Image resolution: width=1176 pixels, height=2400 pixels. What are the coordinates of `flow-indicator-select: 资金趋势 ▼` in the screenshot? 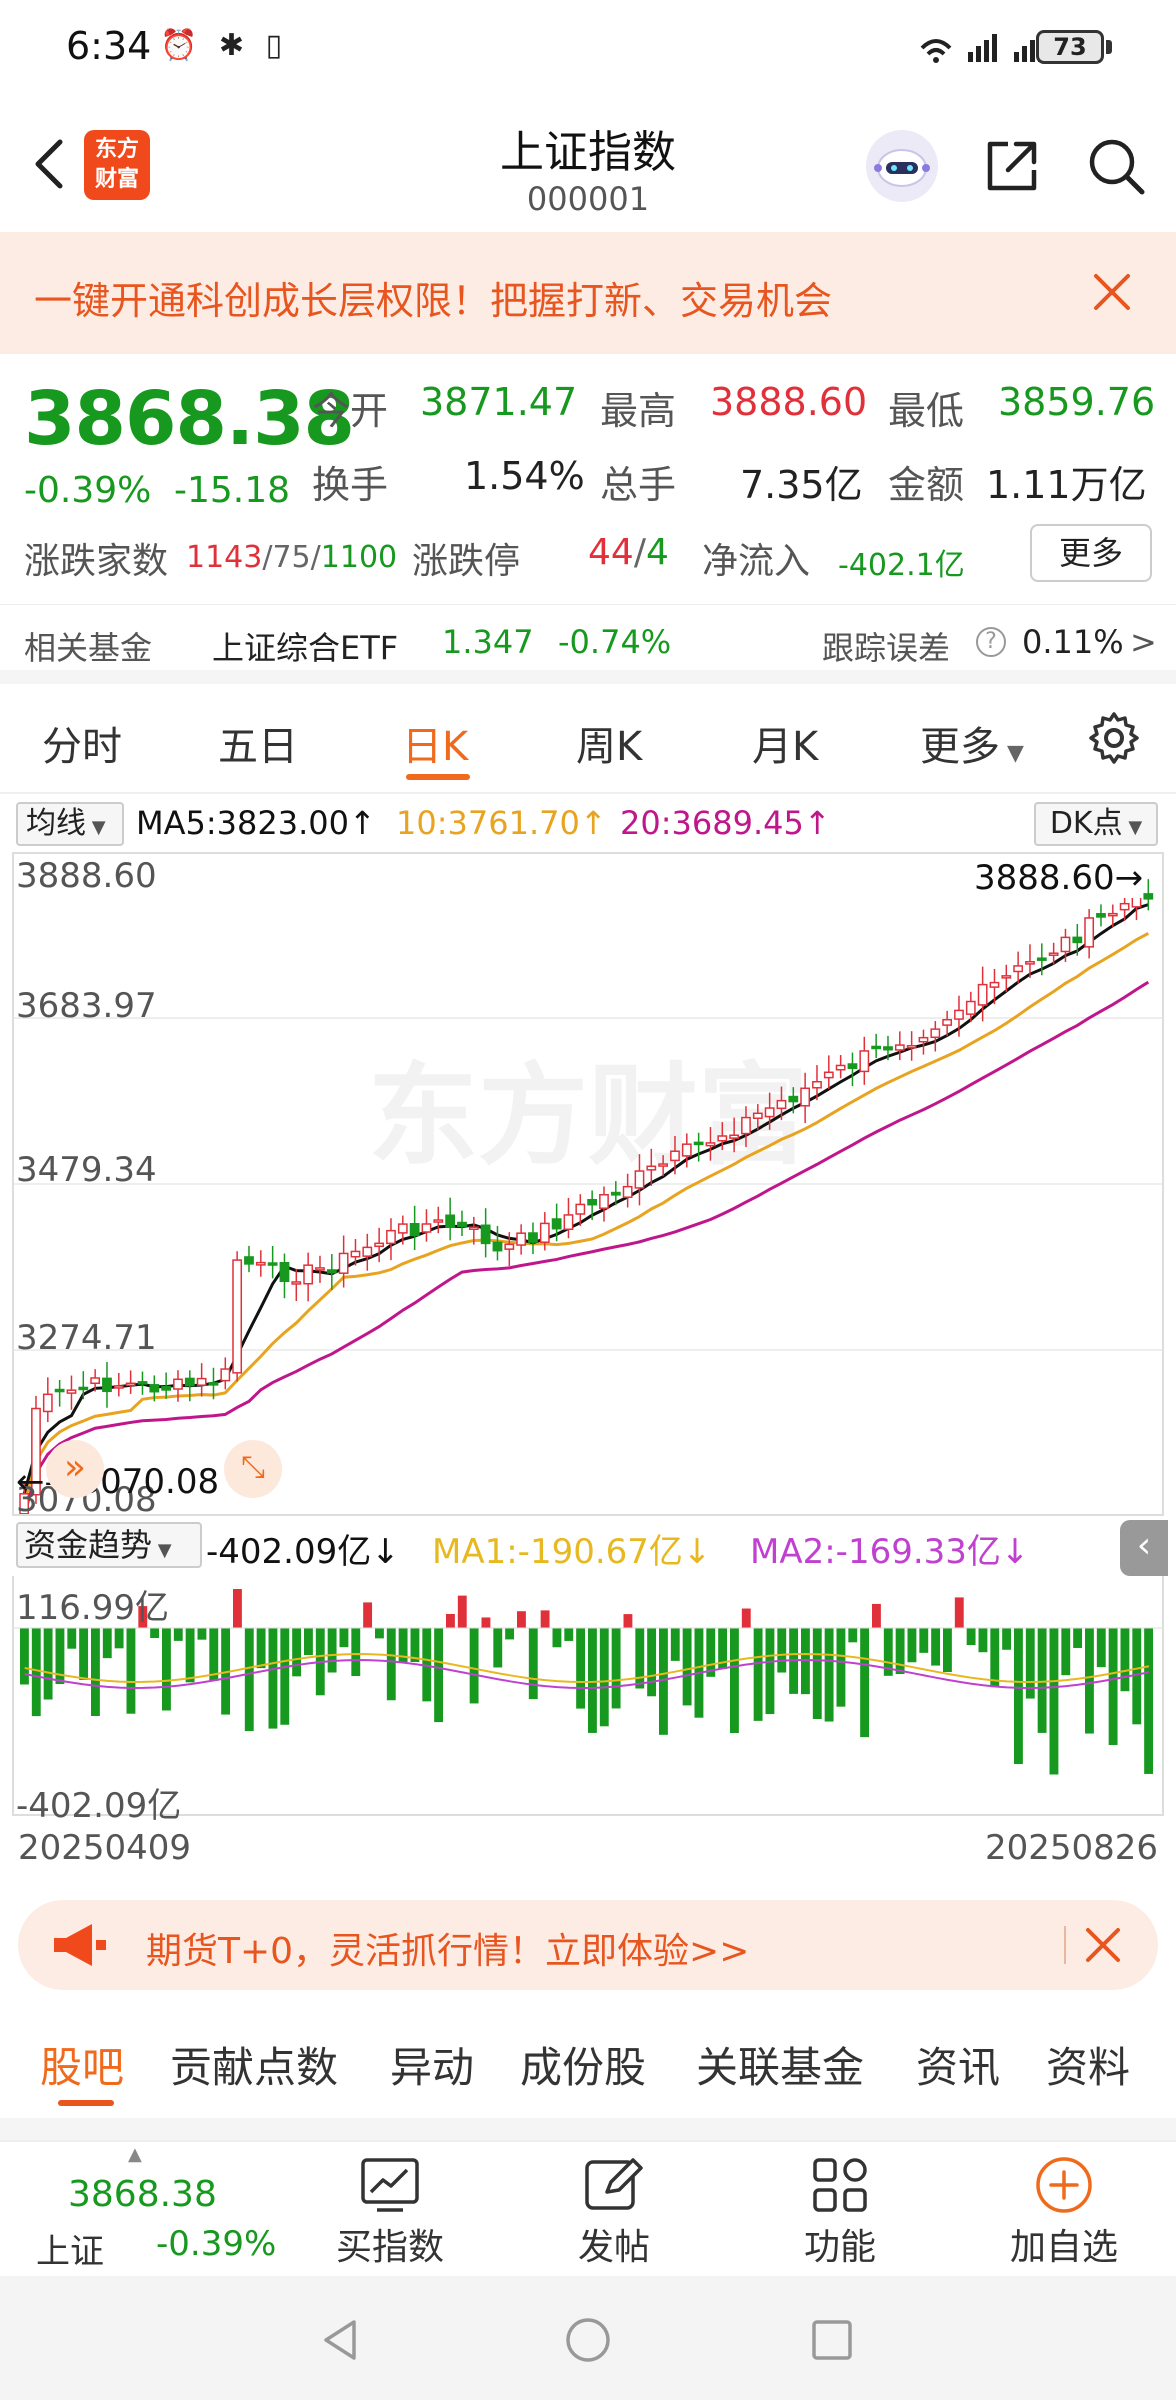 It's located at (109, 1545).